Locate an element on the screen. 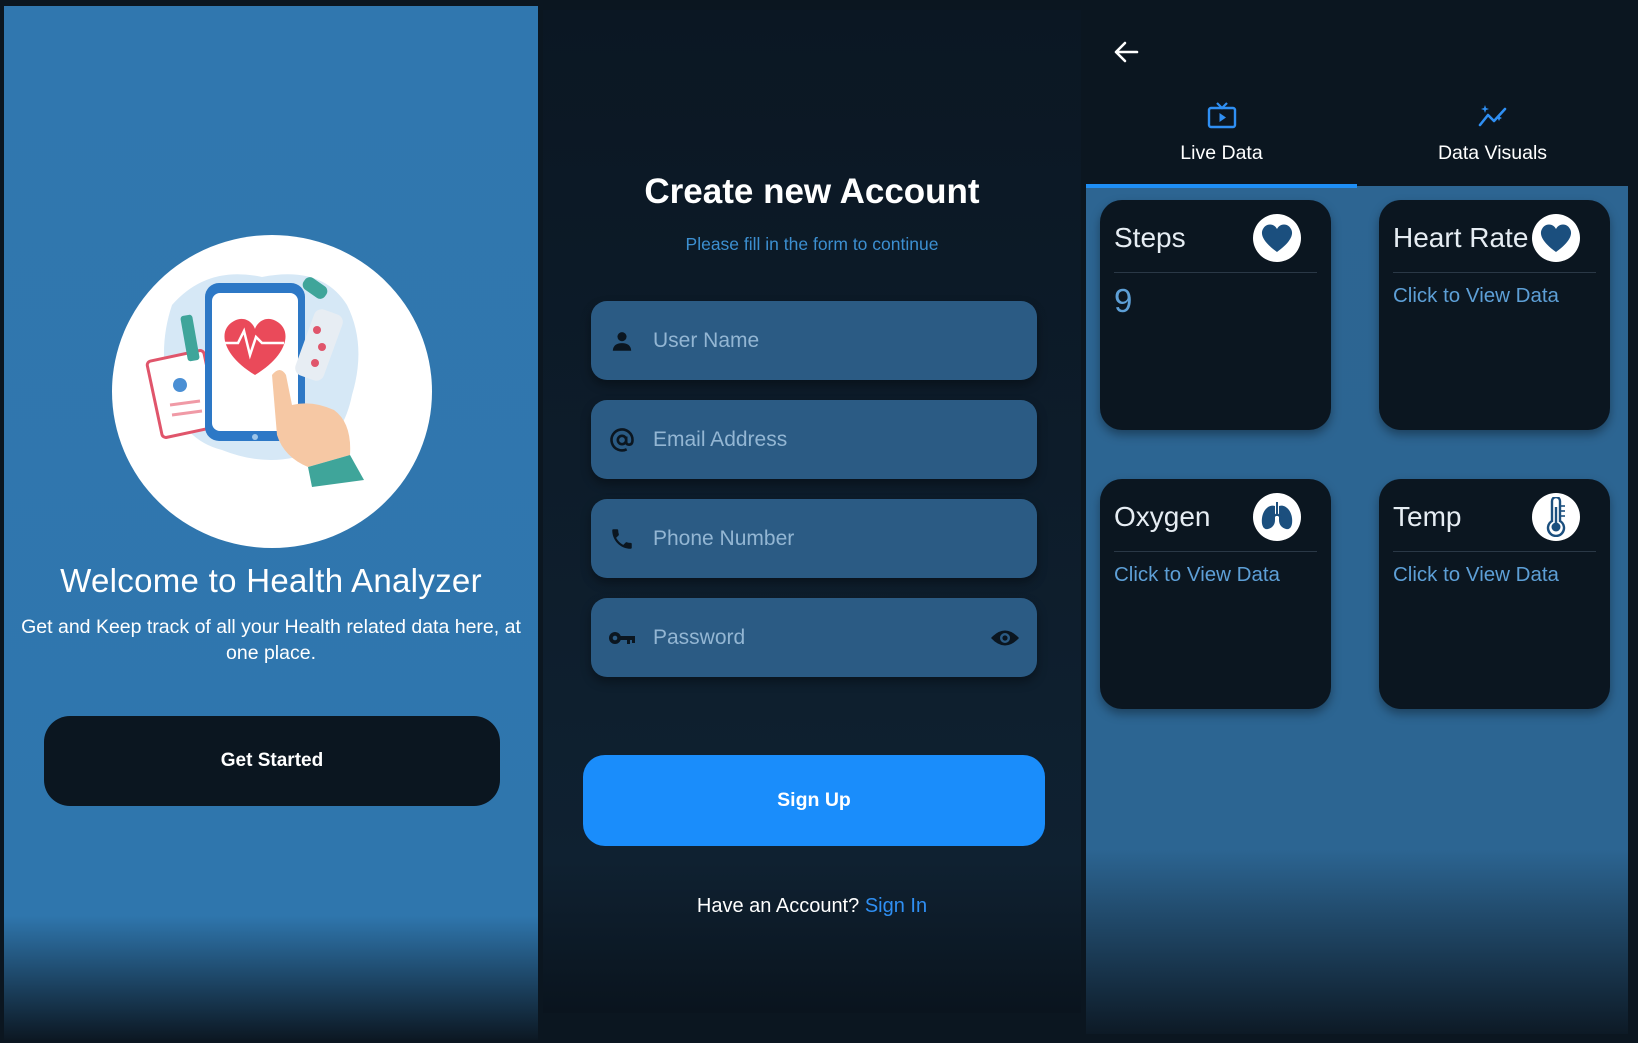 This screenshot has width=1638, height=1043. sign-in-link: Sign In is located at coordinates (896, 906).